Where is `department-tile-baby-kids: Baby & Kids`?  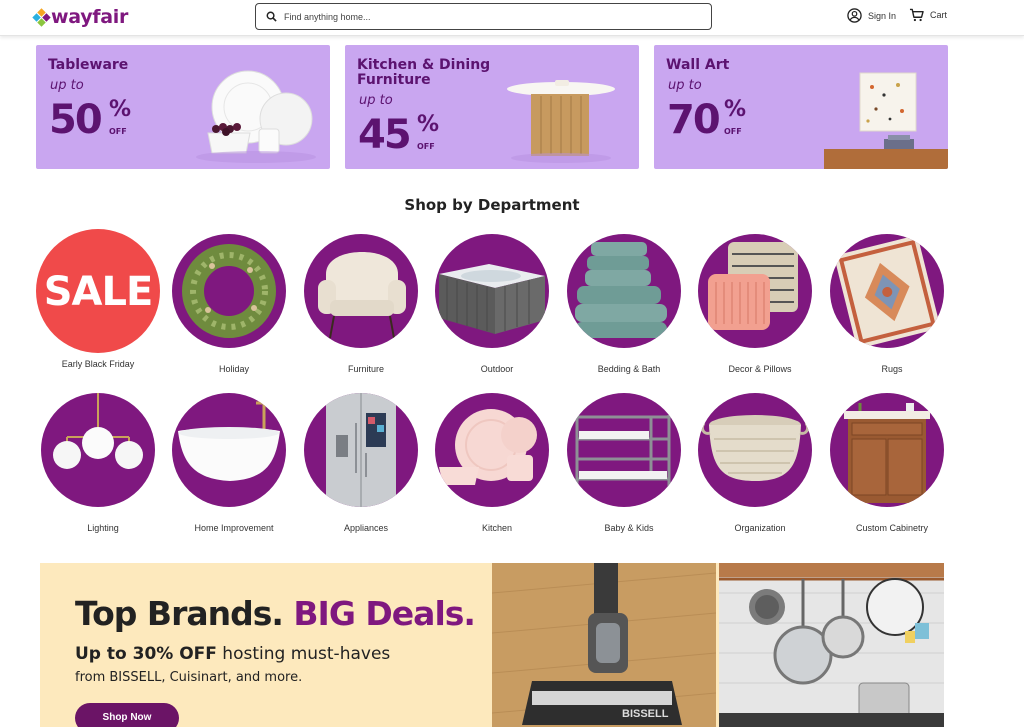
department-tile-baby-kids: Baby & Kids is located at coordinates (624, 463).